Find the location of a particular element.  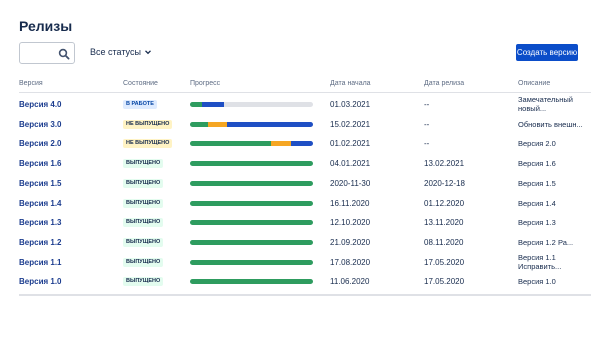

column-header-state: Состояние is located at coordinates (140, 83).